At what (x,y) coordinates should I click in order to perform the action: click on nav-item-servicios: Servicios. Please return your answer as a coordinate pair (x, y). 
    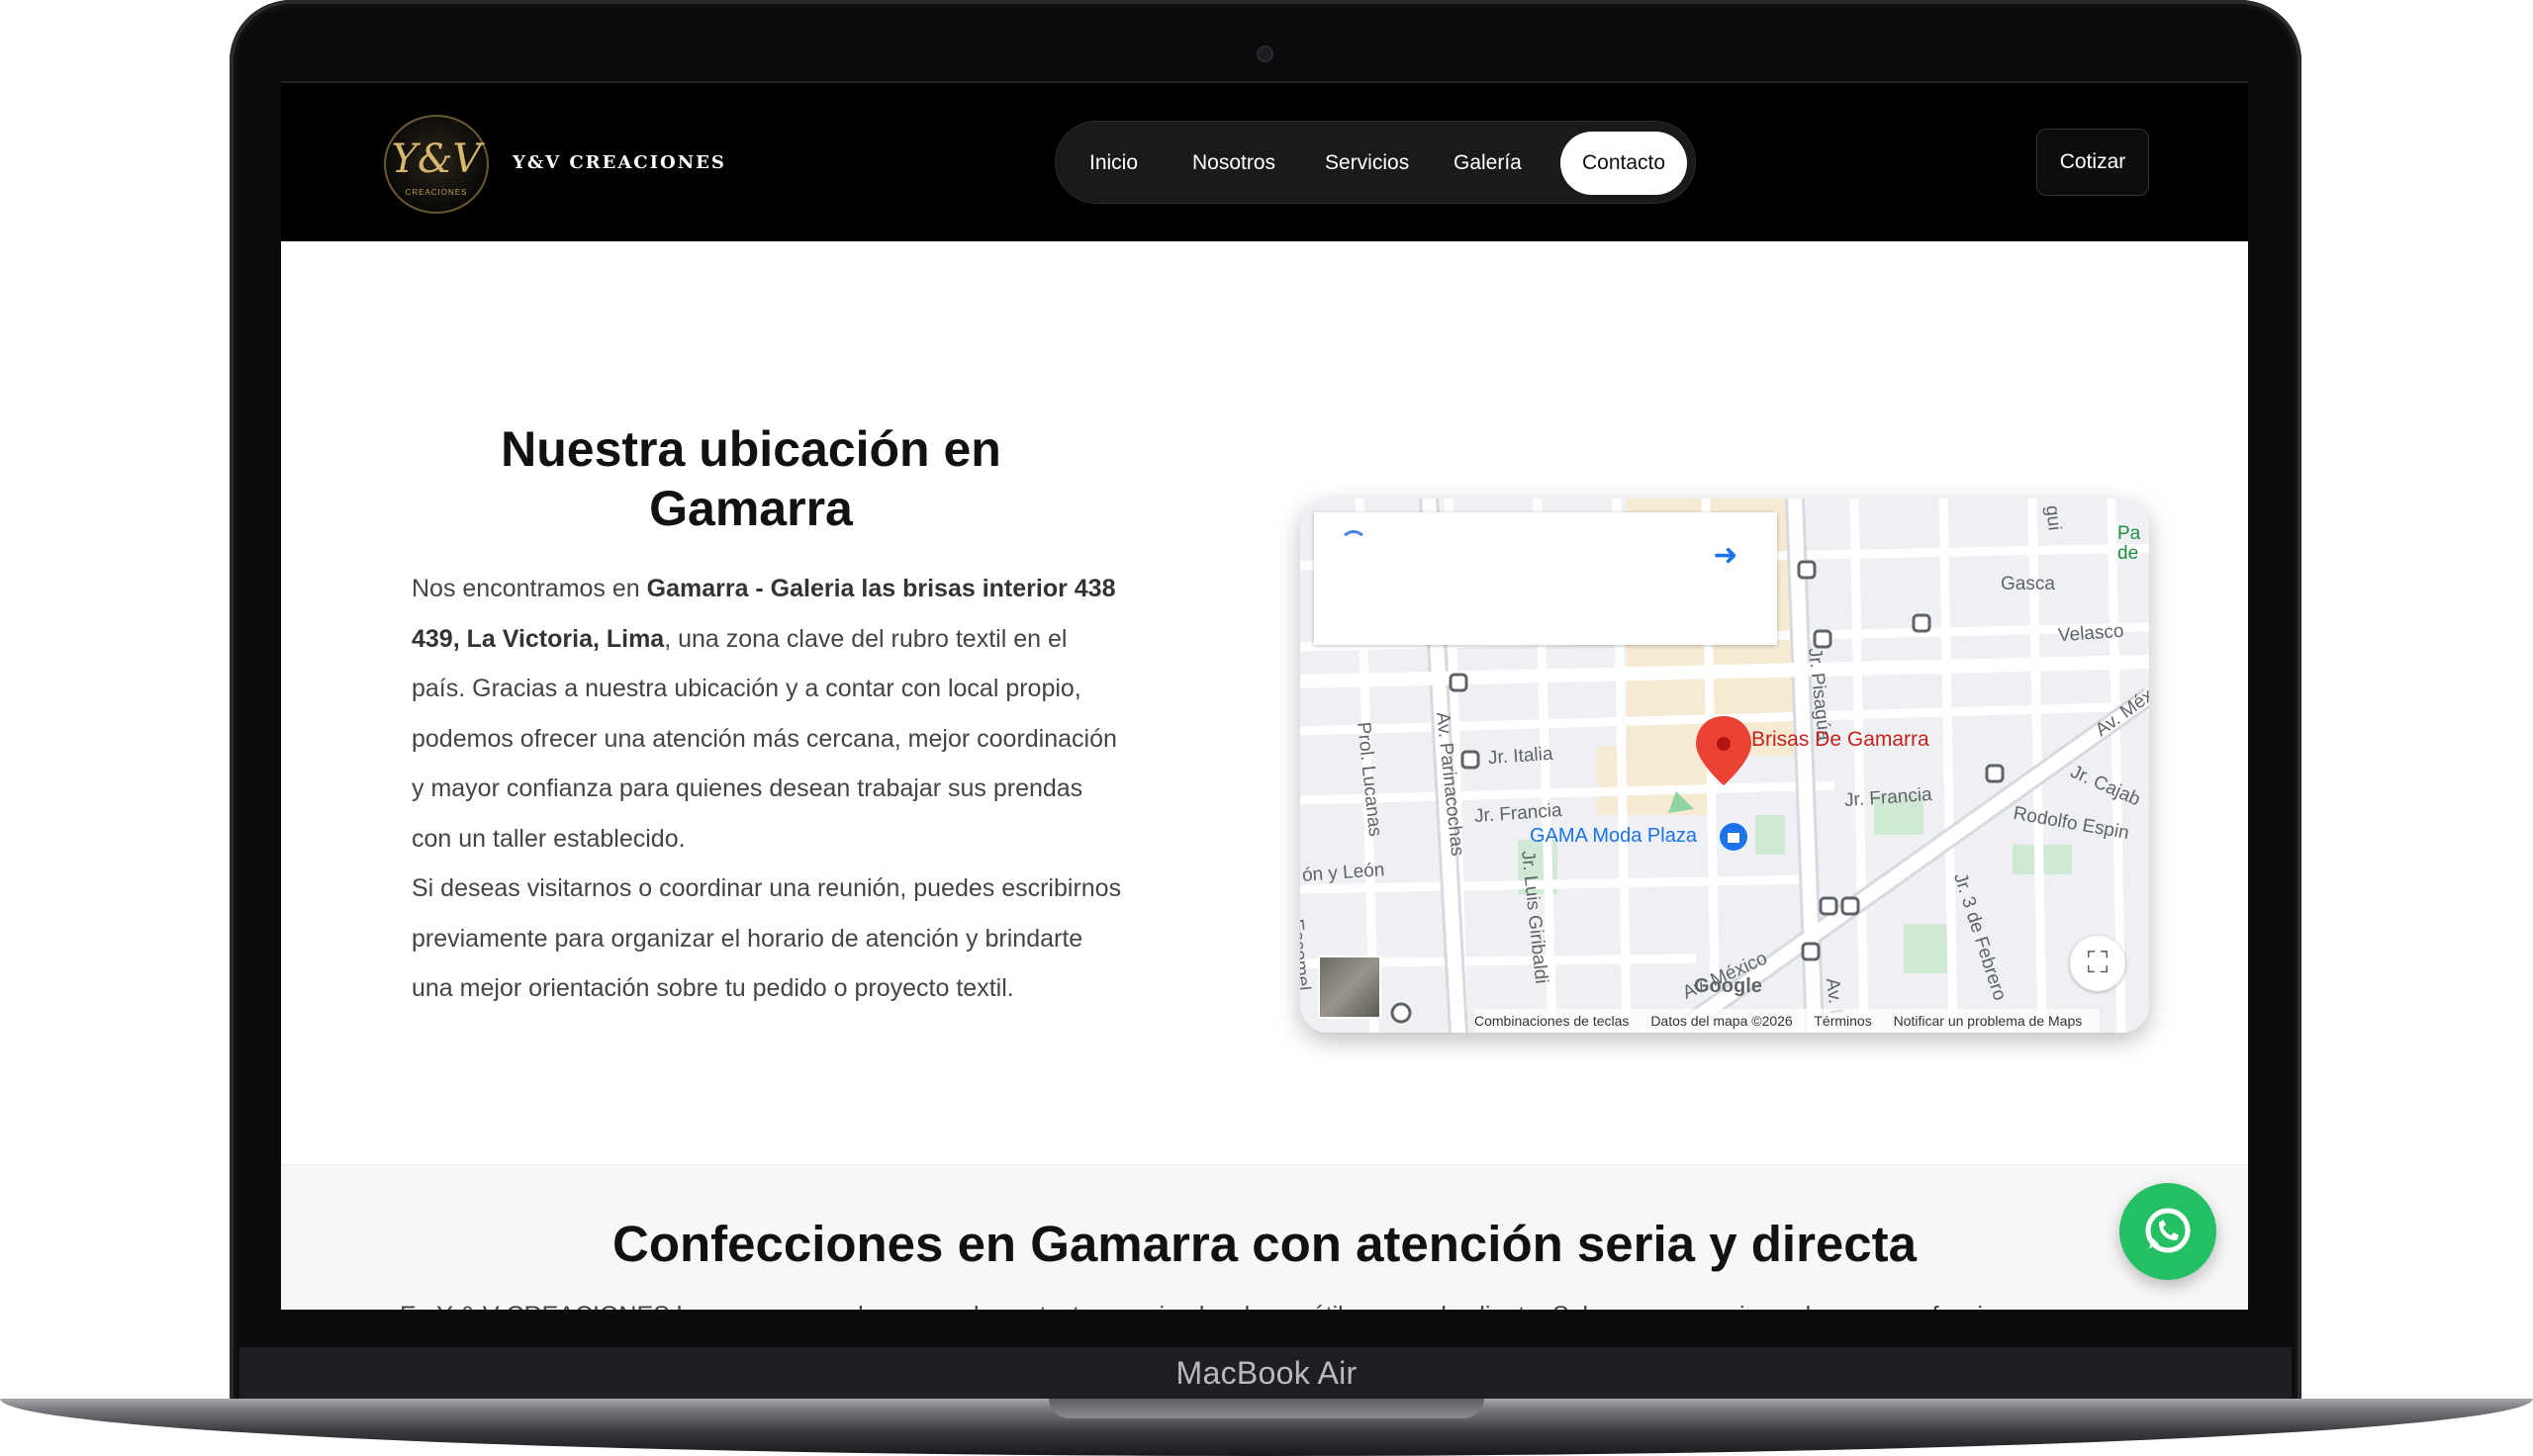
    Looking at the image, I should click on (1367, 163).